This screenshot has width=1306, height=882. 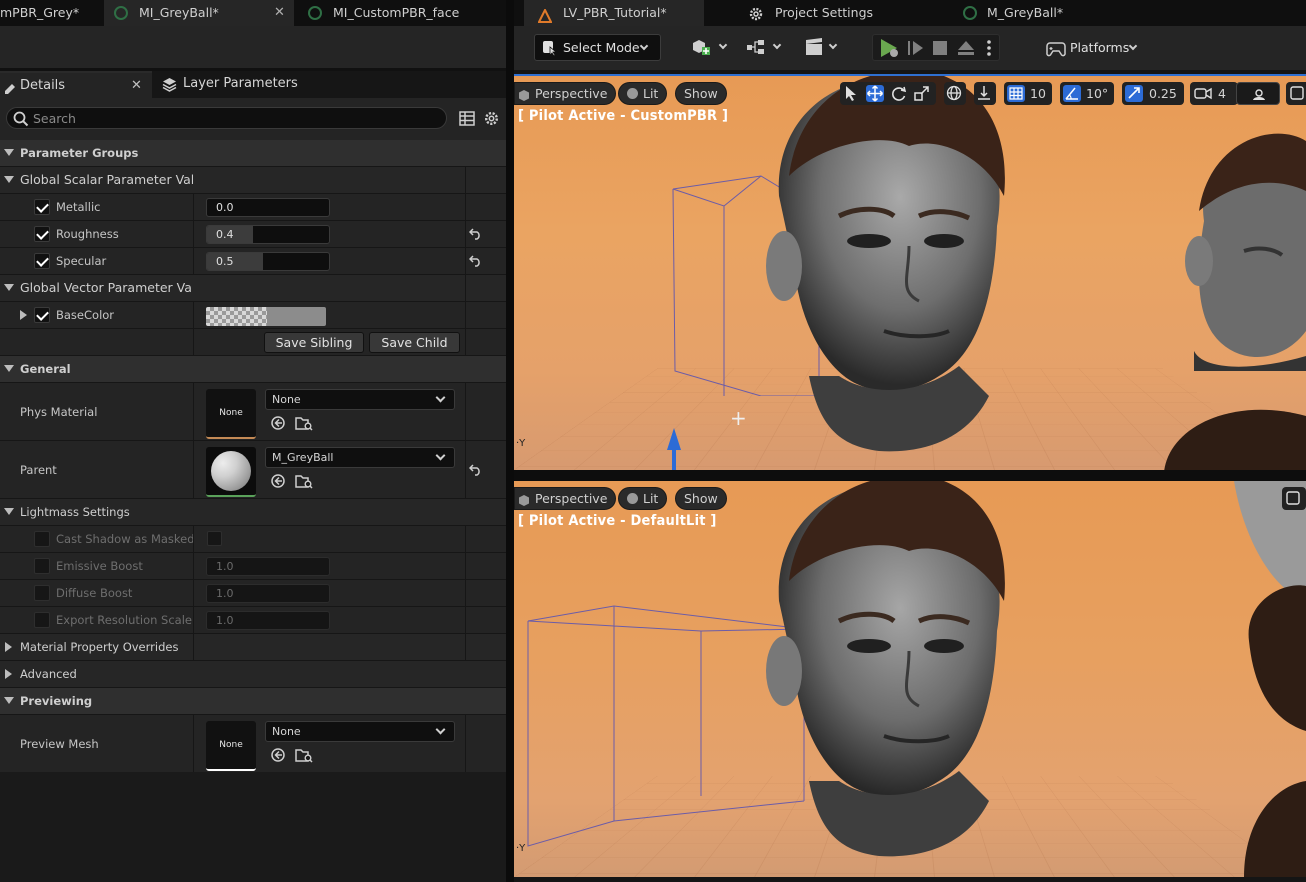 I want to click on cast-shadow-checkbox, so click(x=214, y=538).